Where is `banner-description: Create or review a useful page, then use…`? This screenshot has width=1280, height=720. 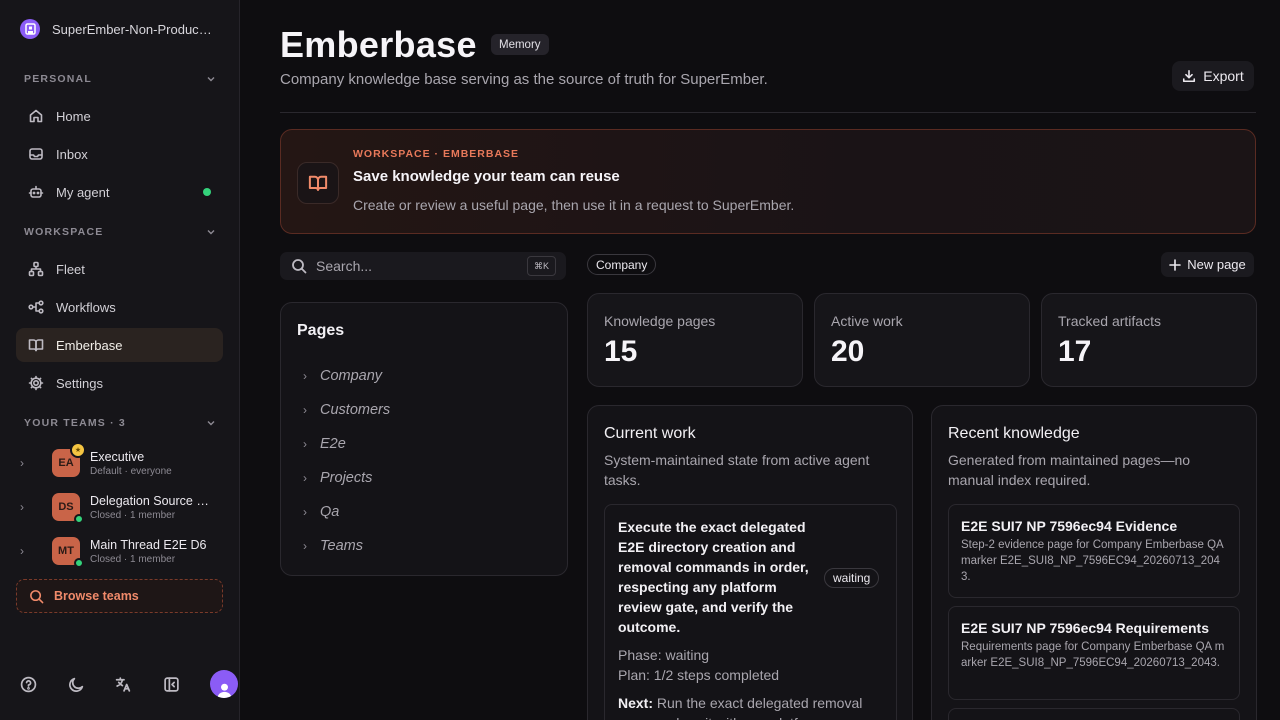
banner-description: Create or review a useful page, then use… is located at coordinates (574, 205).